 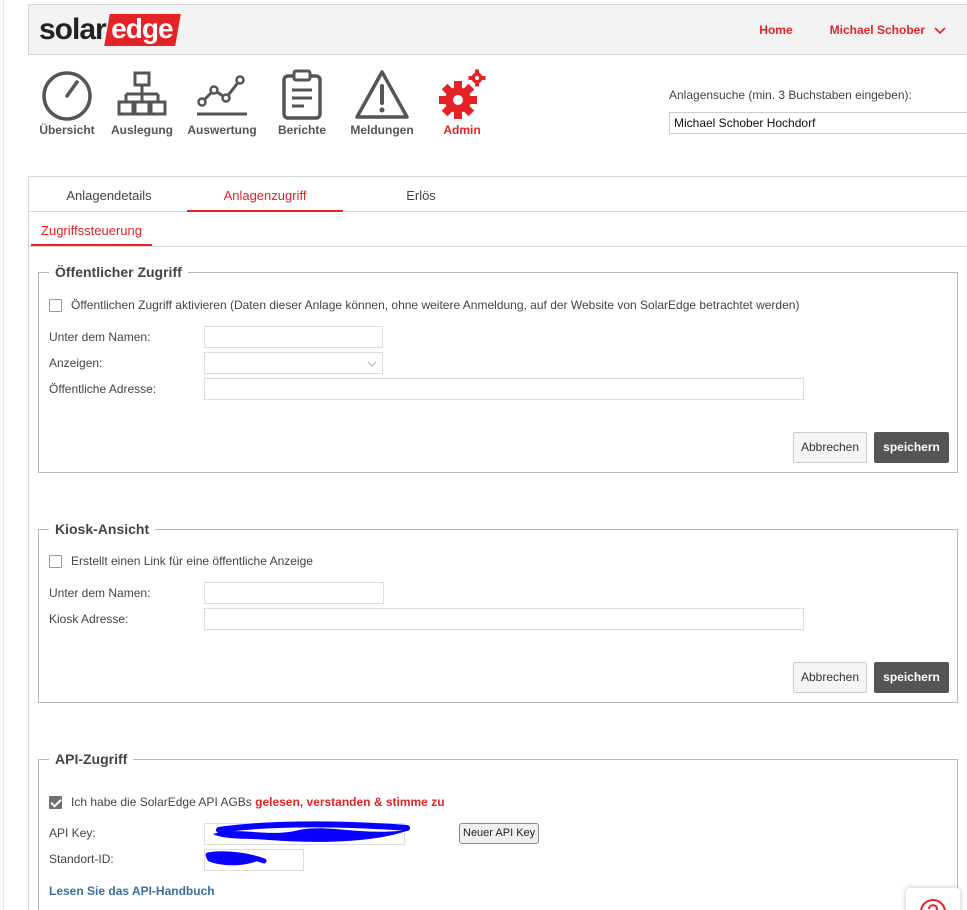 What do you see at coordinates (222, 95) in the screenshot?
I see `line-chart-icon` at bounding box center [222, 95].